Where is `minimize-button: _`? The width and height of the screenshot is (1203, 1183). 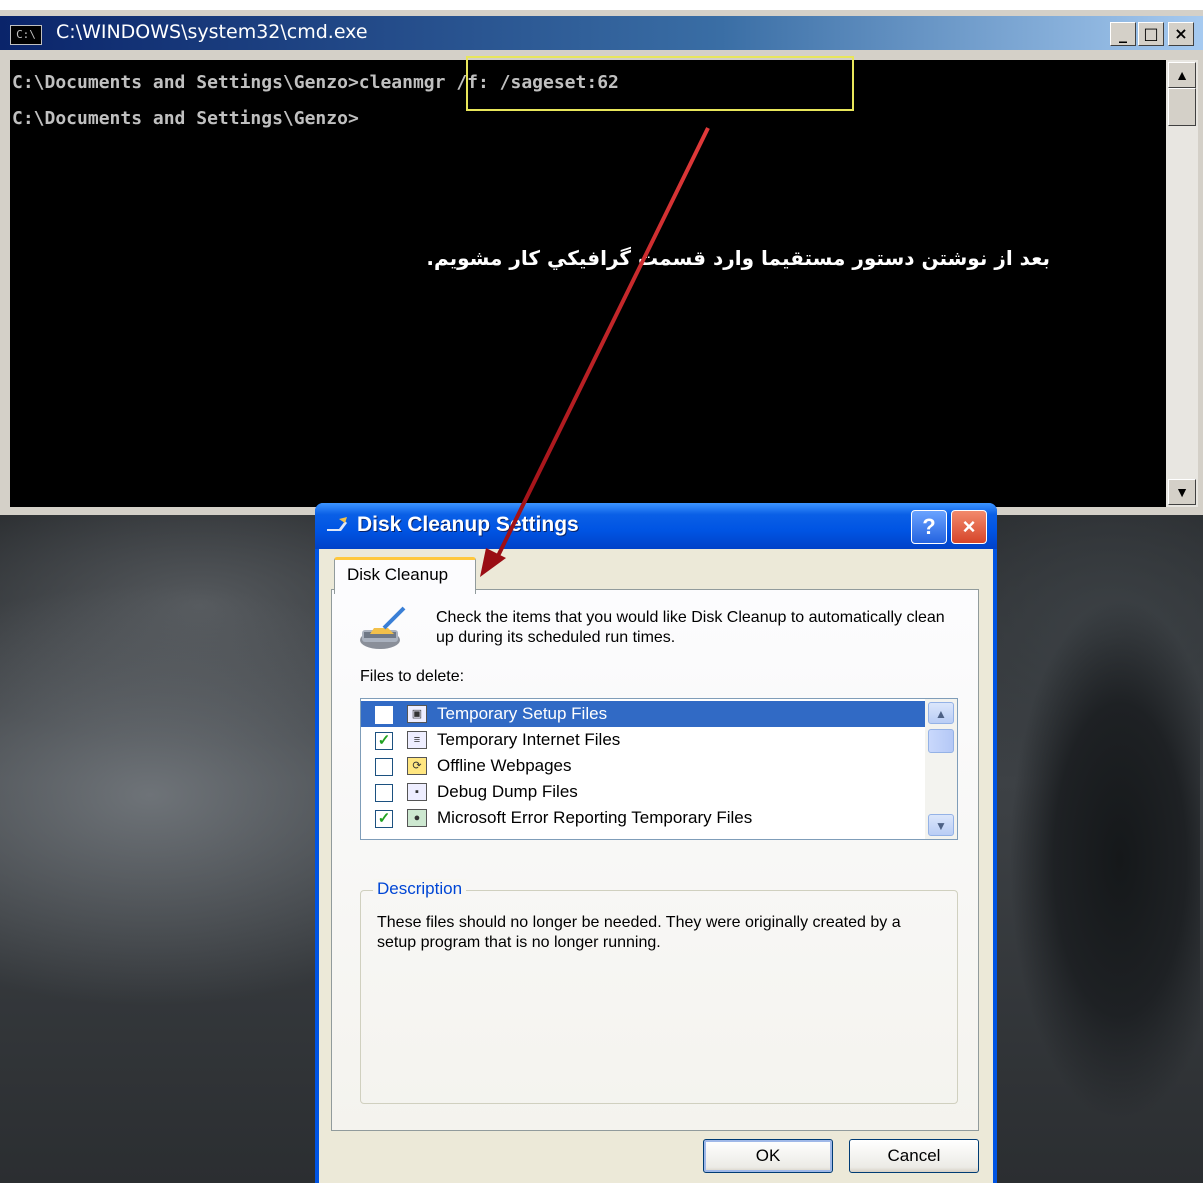 minimize-button: _ is located at coordinates (1123, 34).